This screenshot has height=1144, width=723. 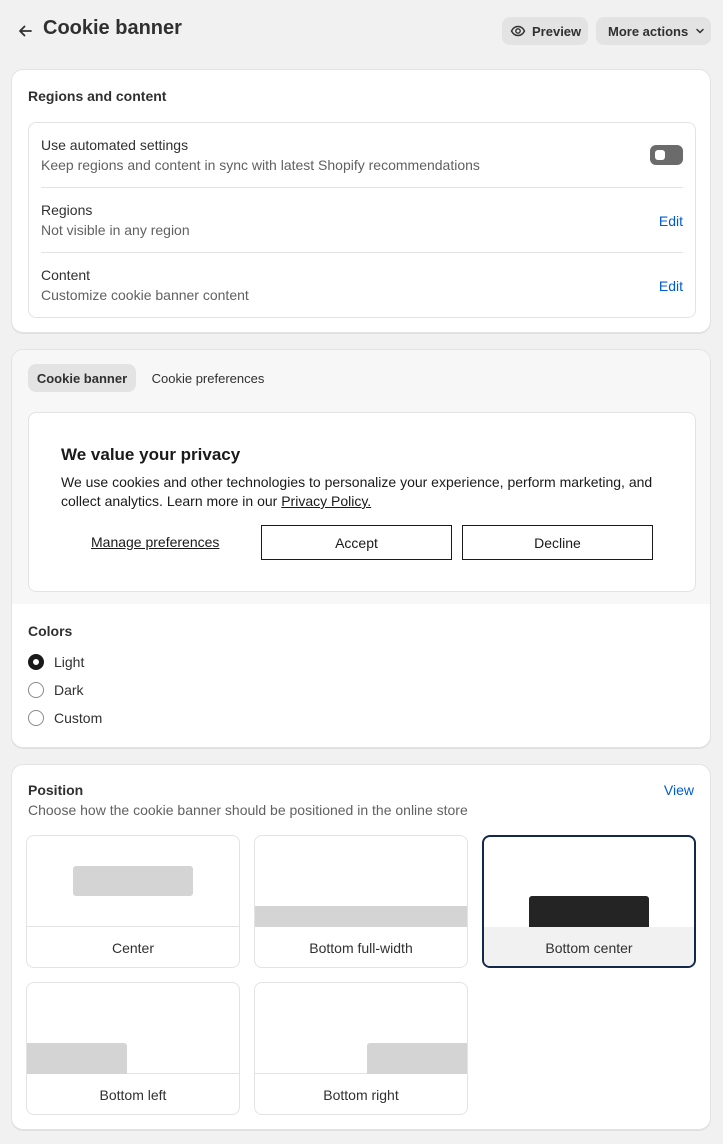 I want to click on position-option-bottom-right: Bottom right, so click(x=361, y=1048).